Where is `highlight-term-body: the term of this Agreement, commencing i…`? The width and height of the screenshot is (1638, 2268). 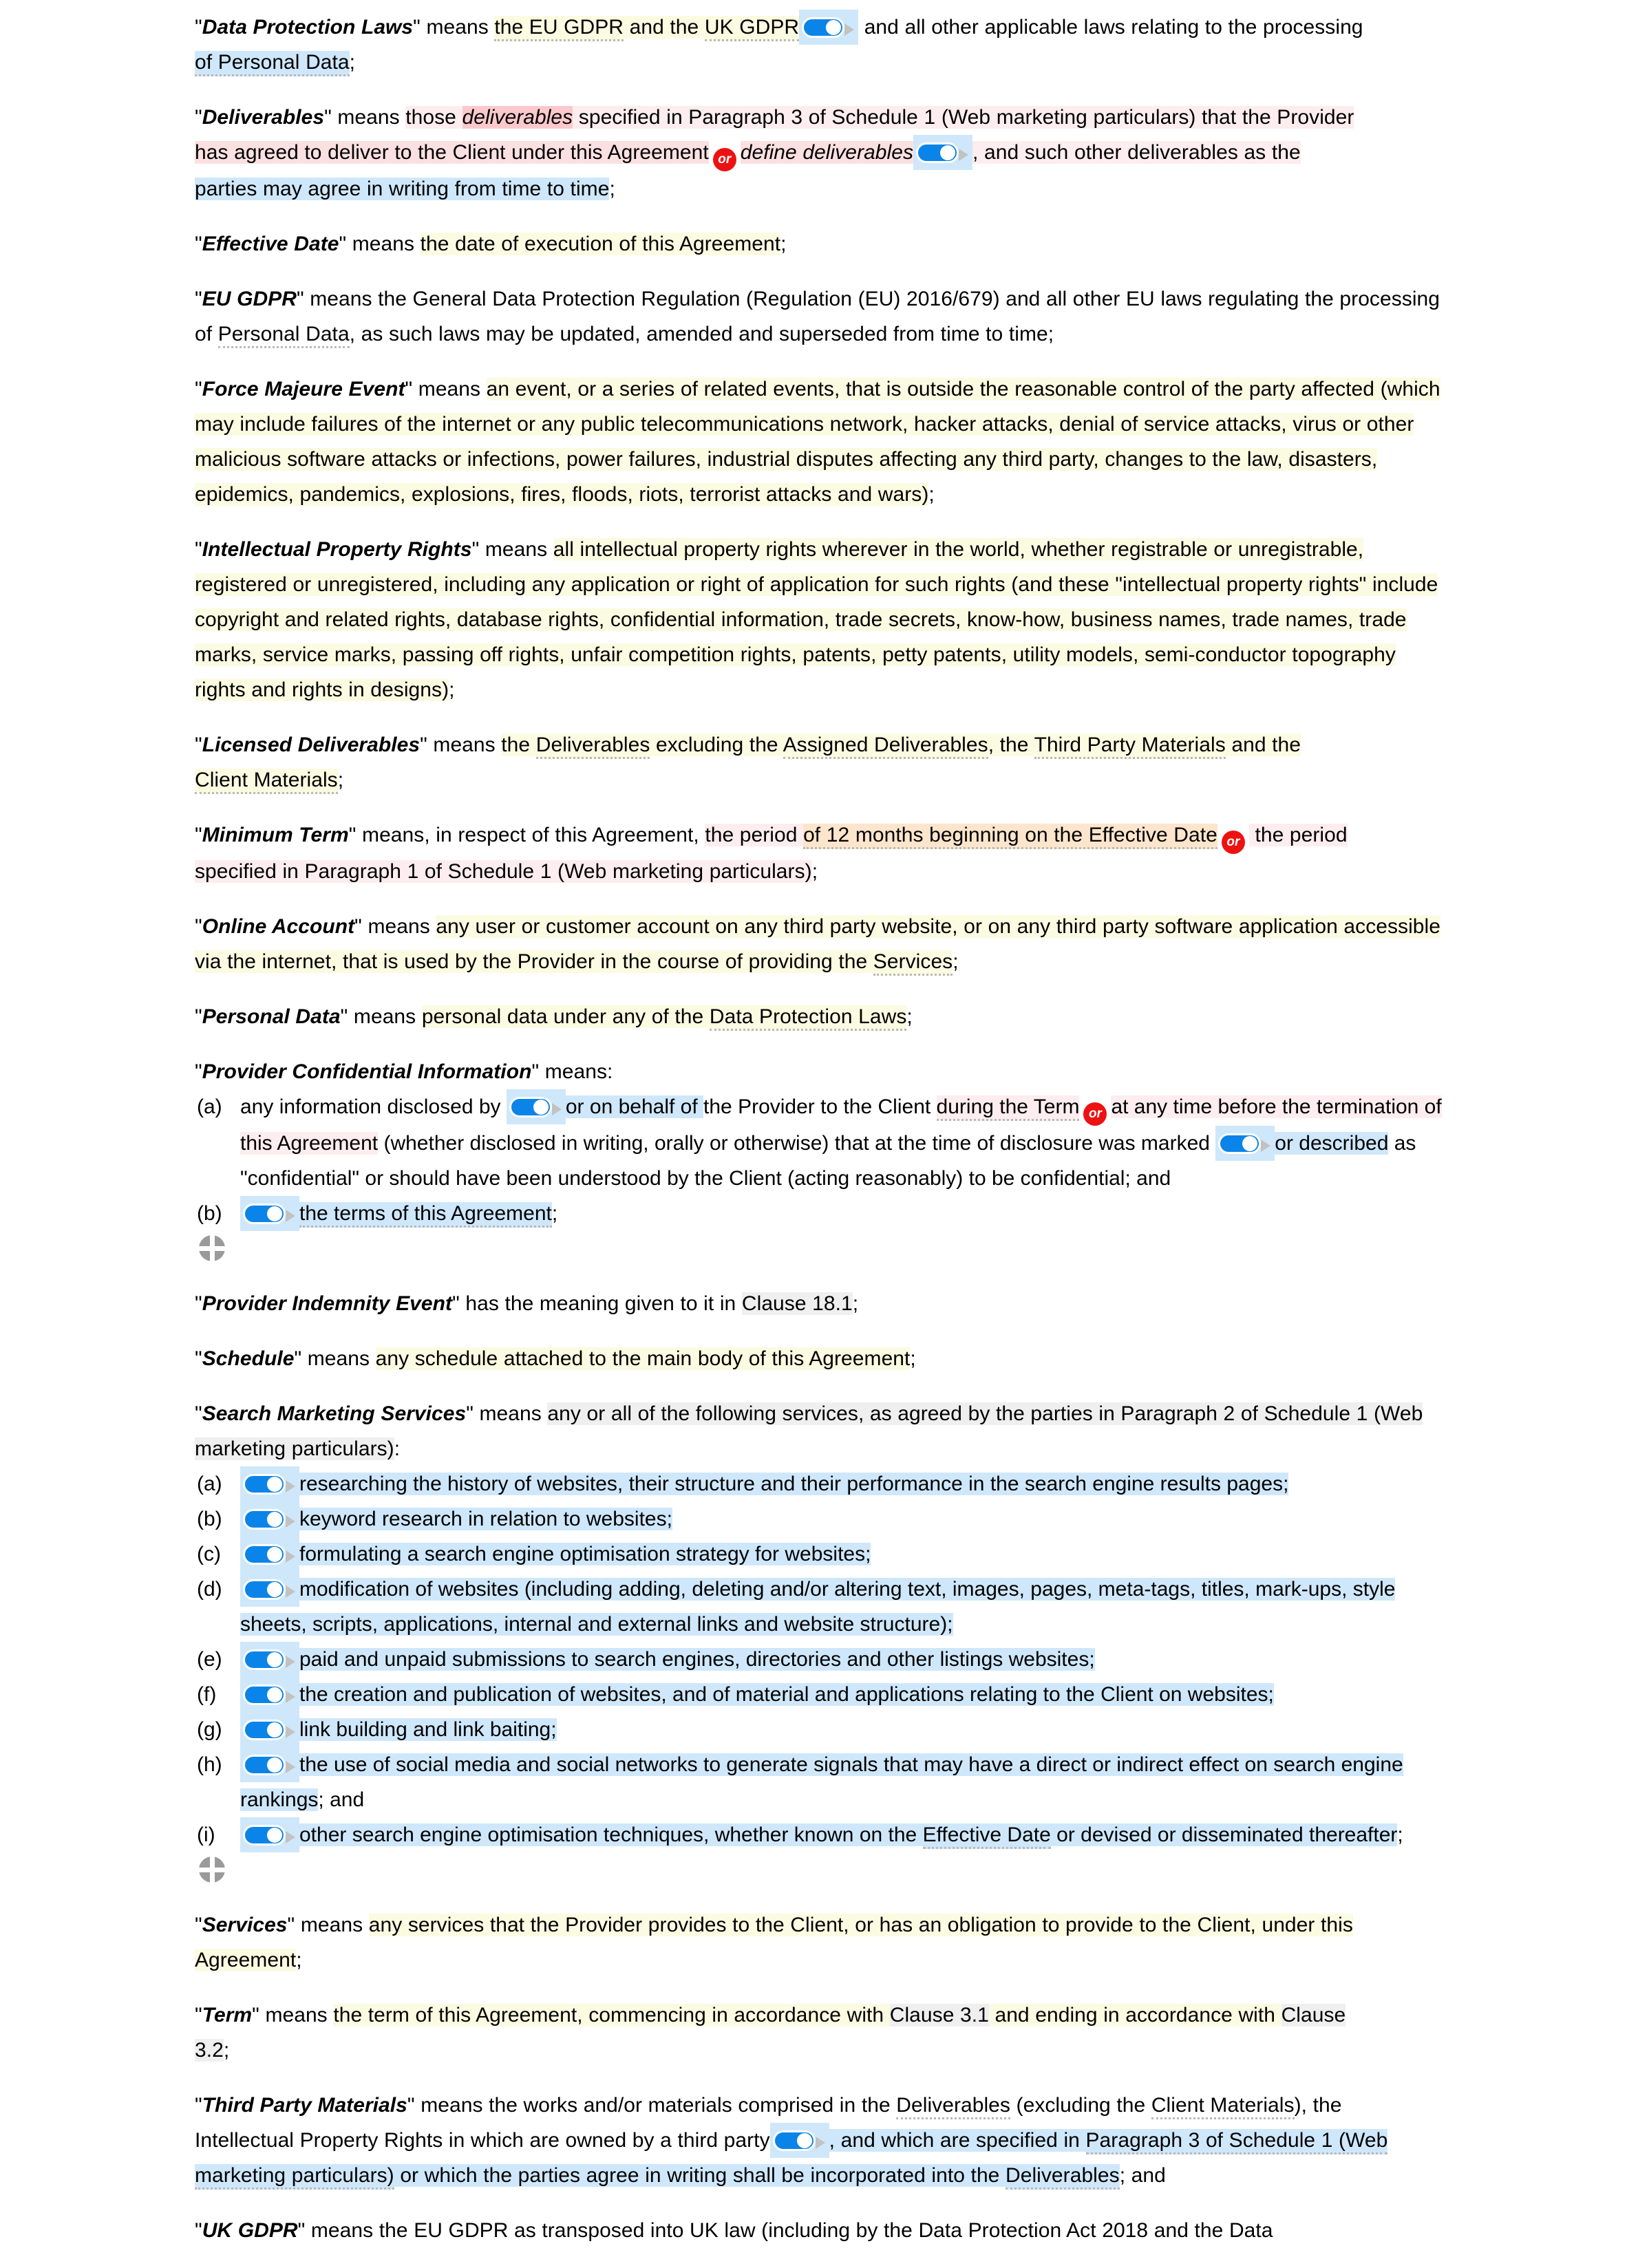 highlight-term-body: the term of this Agreement, commencing i… is located at coordinates (611, 2015).